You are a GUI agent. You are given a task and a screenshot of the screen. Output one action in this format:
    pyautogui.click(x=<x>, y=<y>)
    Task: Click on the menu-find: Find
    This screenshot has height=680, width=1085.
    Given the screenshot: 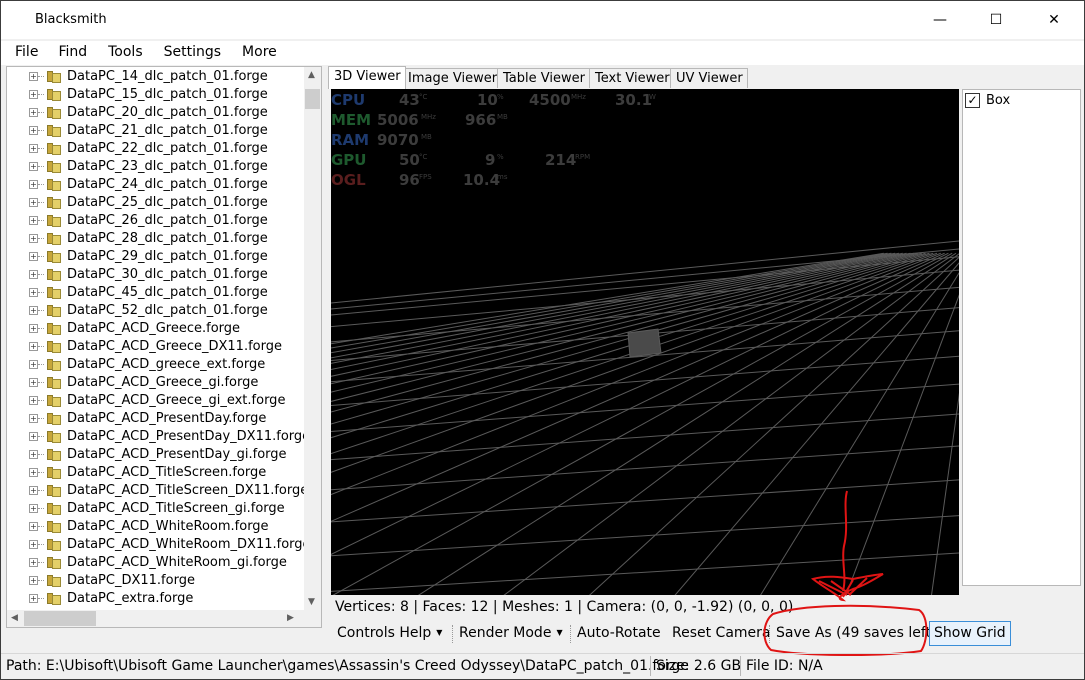 What is the action you would take?
    pyautogui.click(x=72, y=53)
    